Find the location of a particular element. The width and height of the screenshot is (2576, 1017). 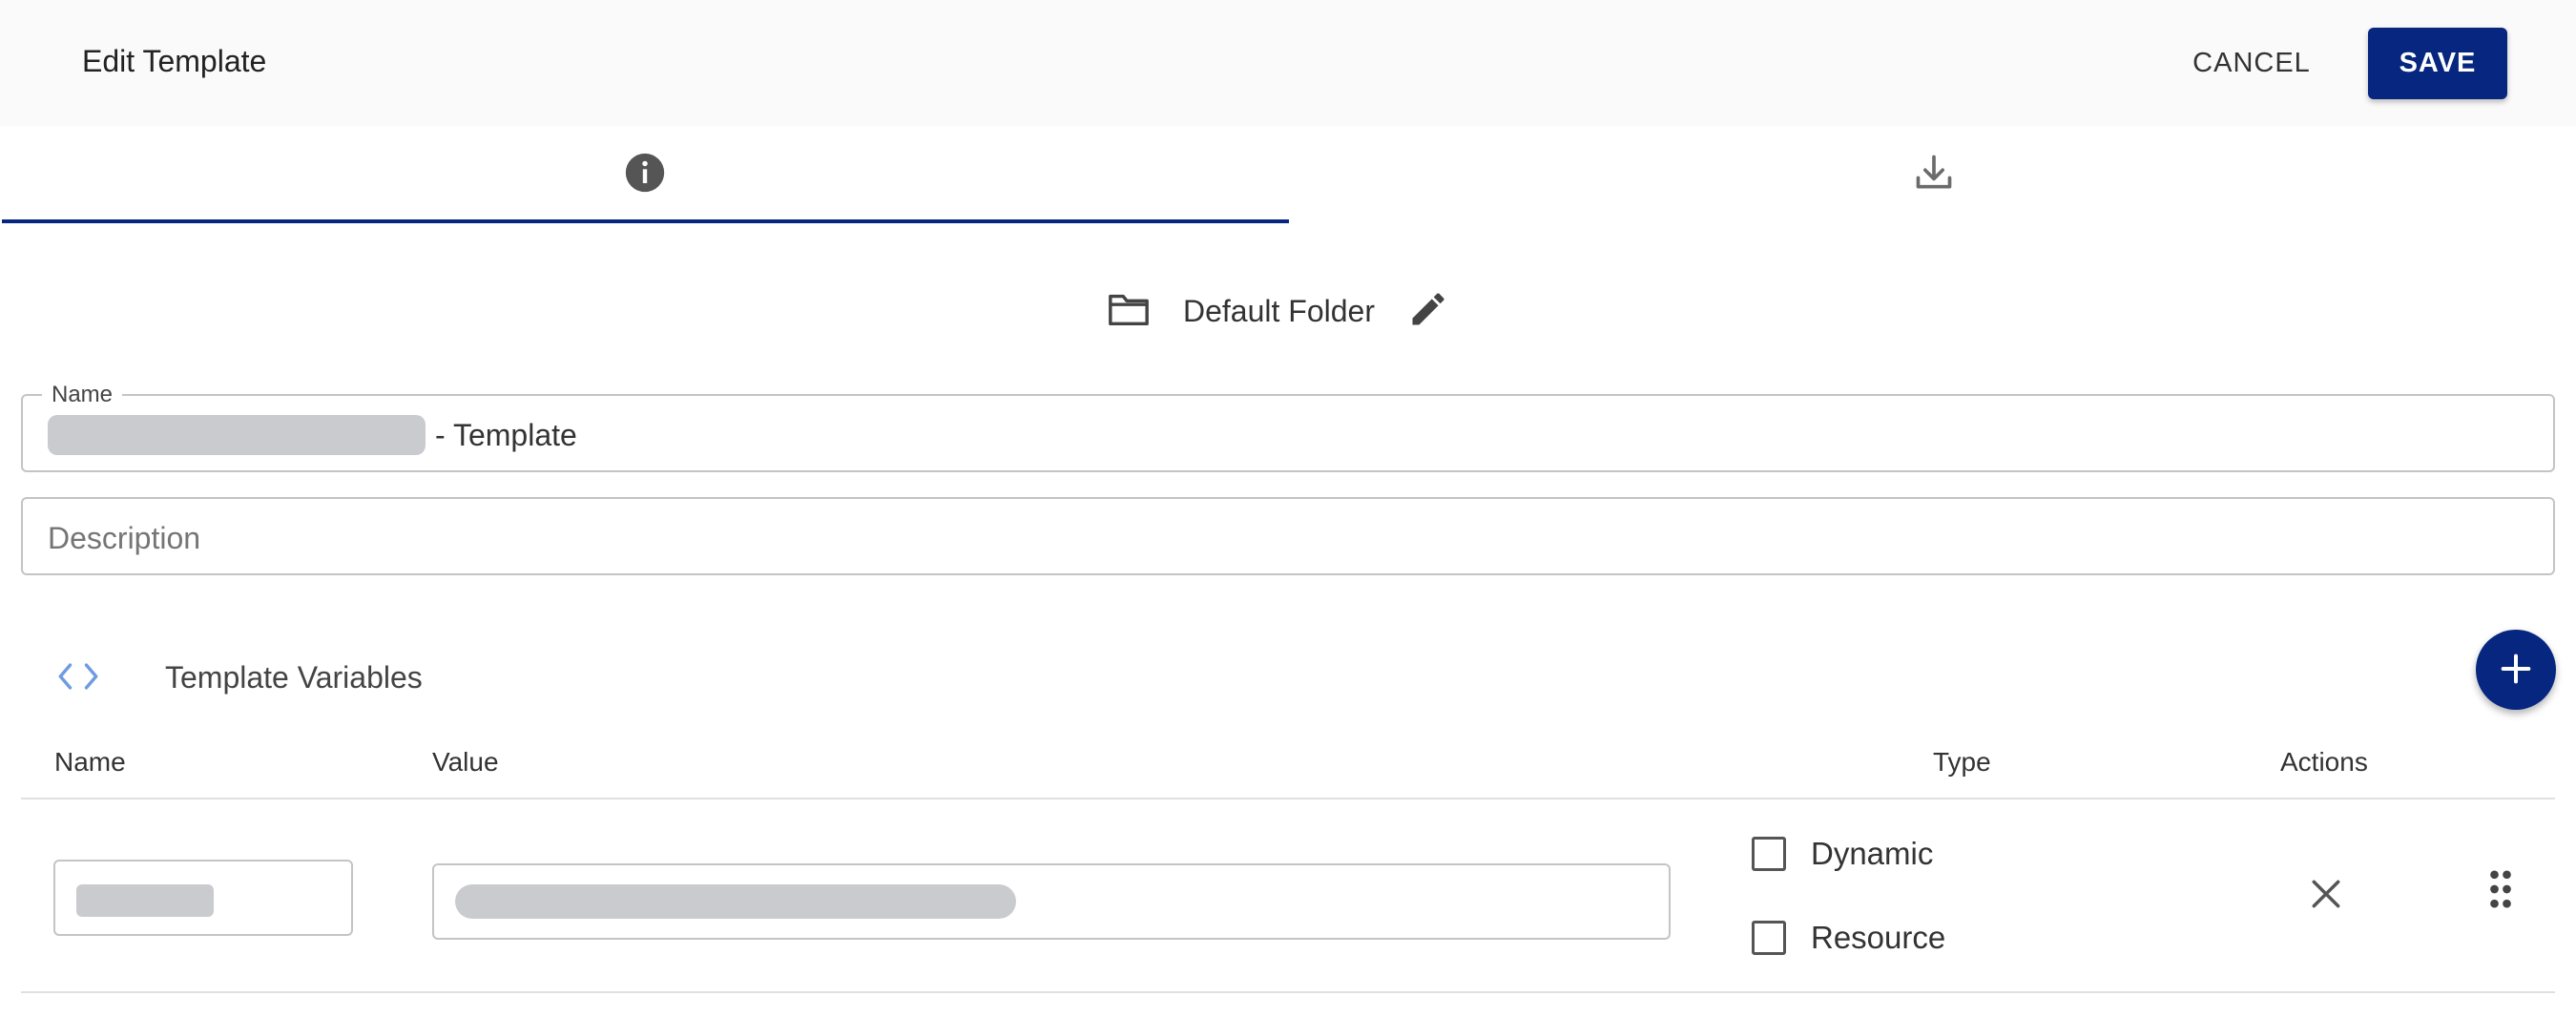

tab-bar is located at coordinates (1288, 175).